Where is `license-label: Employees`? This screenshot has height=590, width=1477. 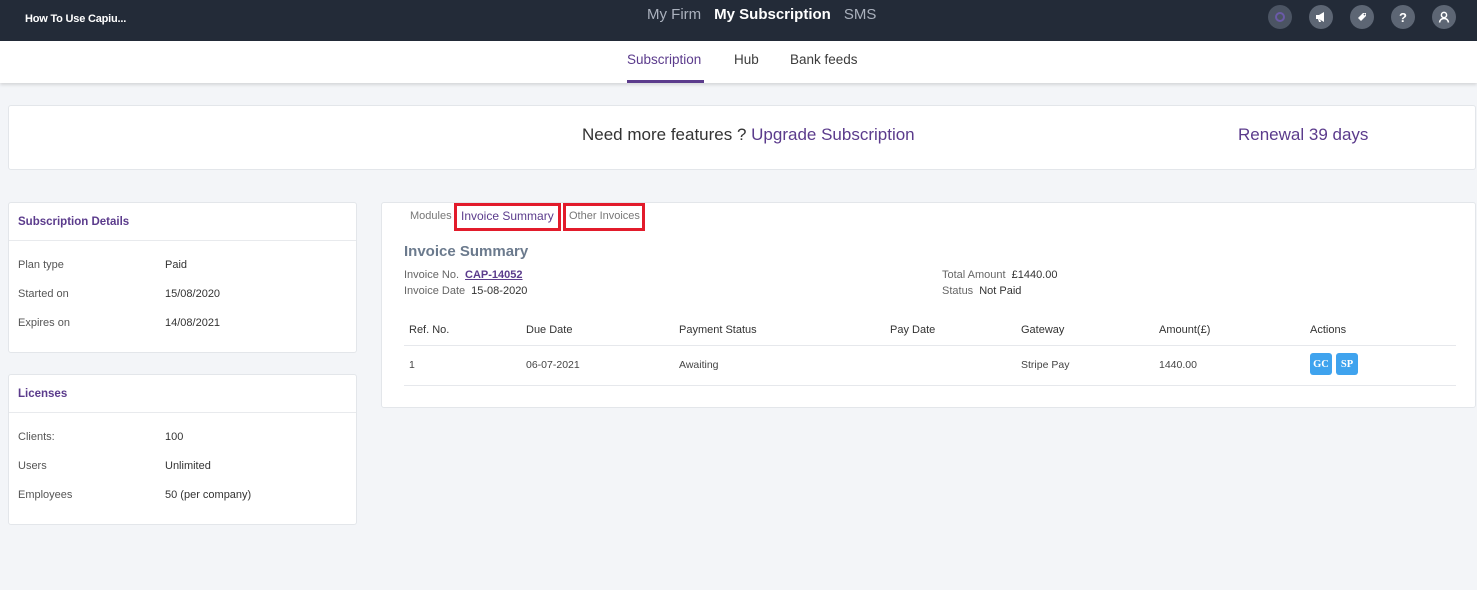
license-label: Employees is located at coordinates (45, 495).